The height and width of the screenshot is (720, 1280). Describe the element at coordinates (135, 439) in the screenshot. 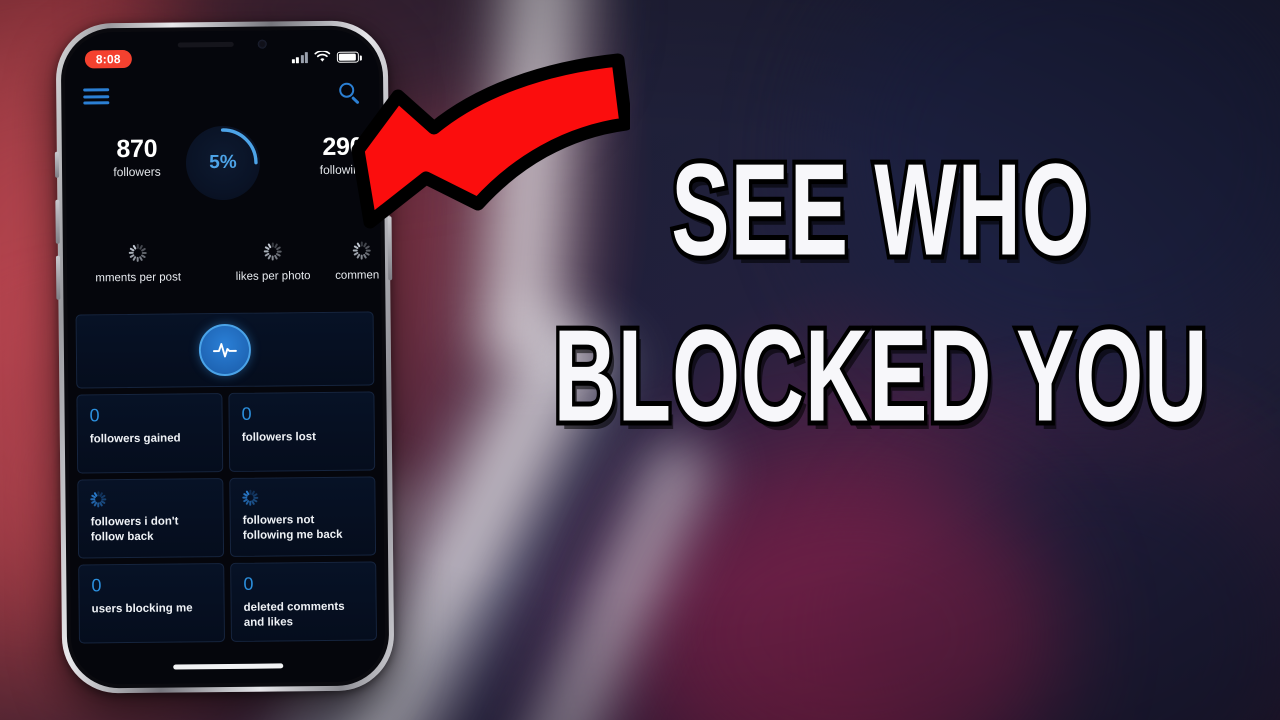

I see `metric-label: followers gained` at that location.